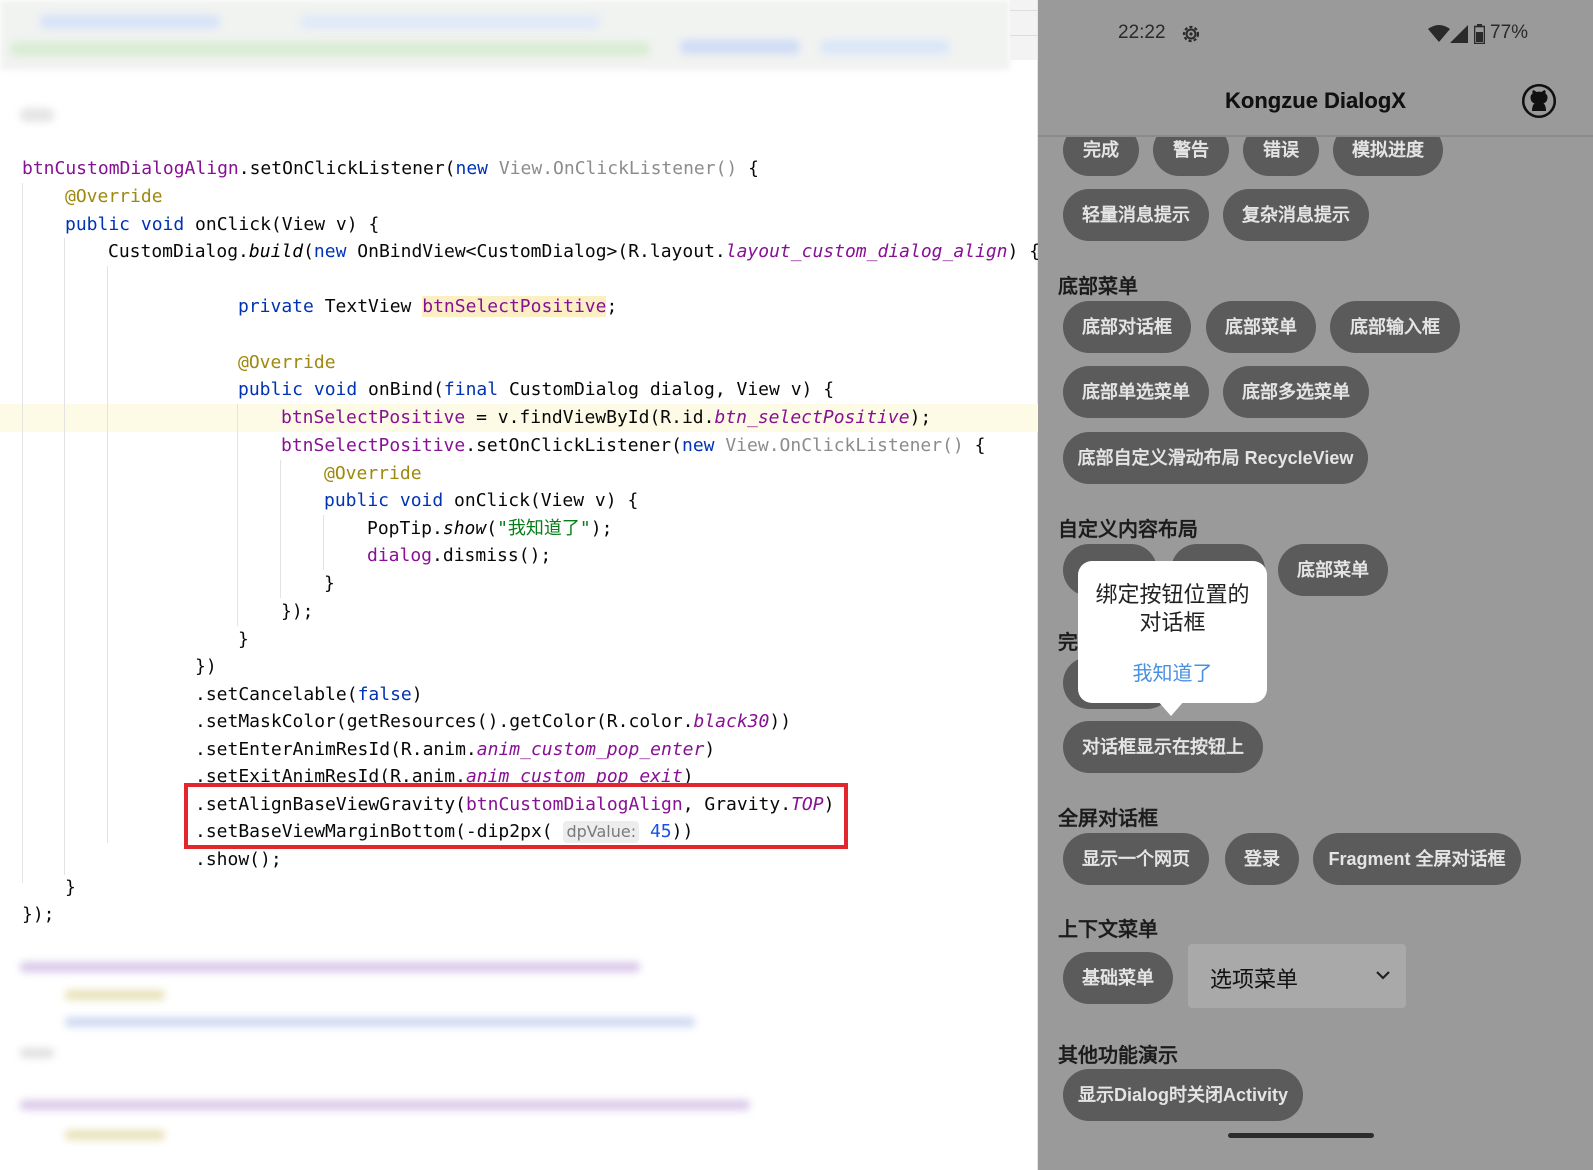 Image resolution: width=1593 pixels, height=1170 pixels. What do you see at coordinates (1296, 392) in the screenshot?
I see `bottom-multi-select-button: 底部多选菜单` at bounding box center [1296, 392].